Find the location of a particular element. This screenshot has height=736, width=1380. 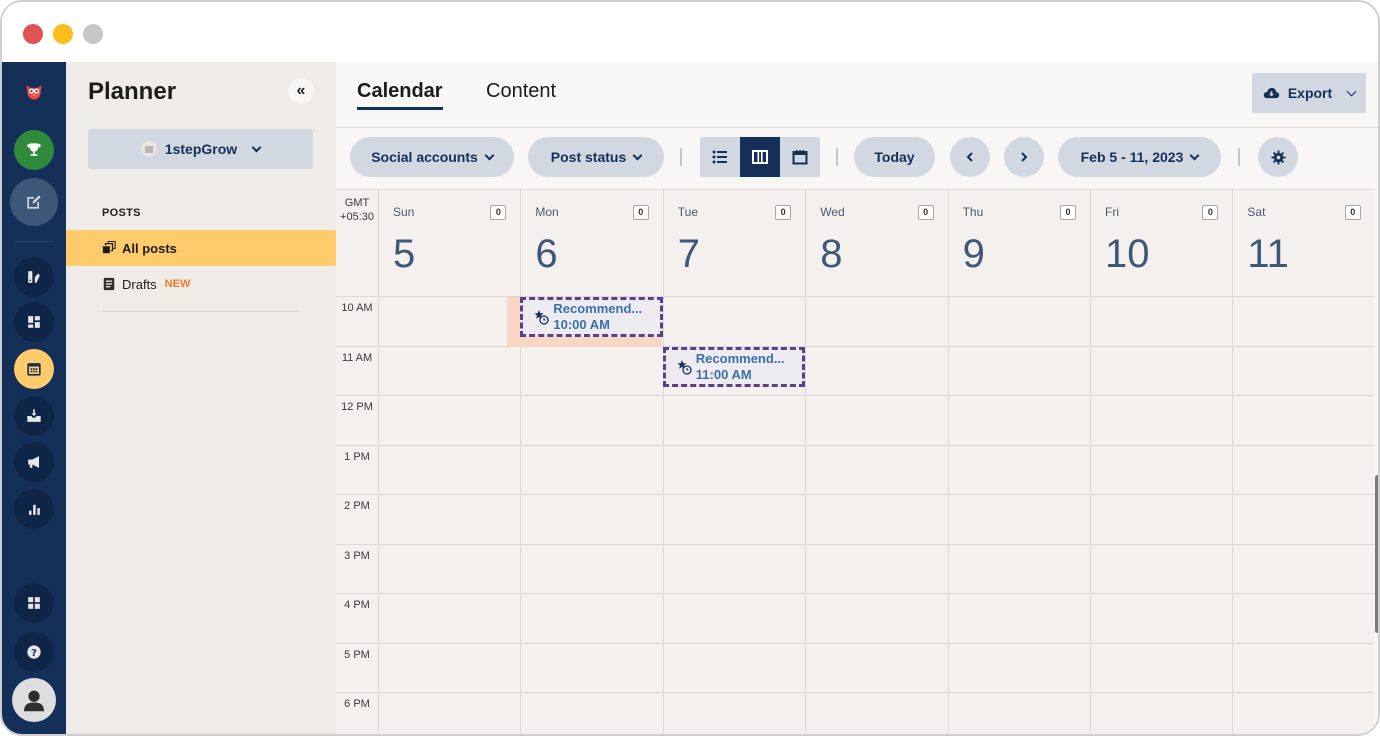

help-icon: ? is located at coordinates (34, 652).